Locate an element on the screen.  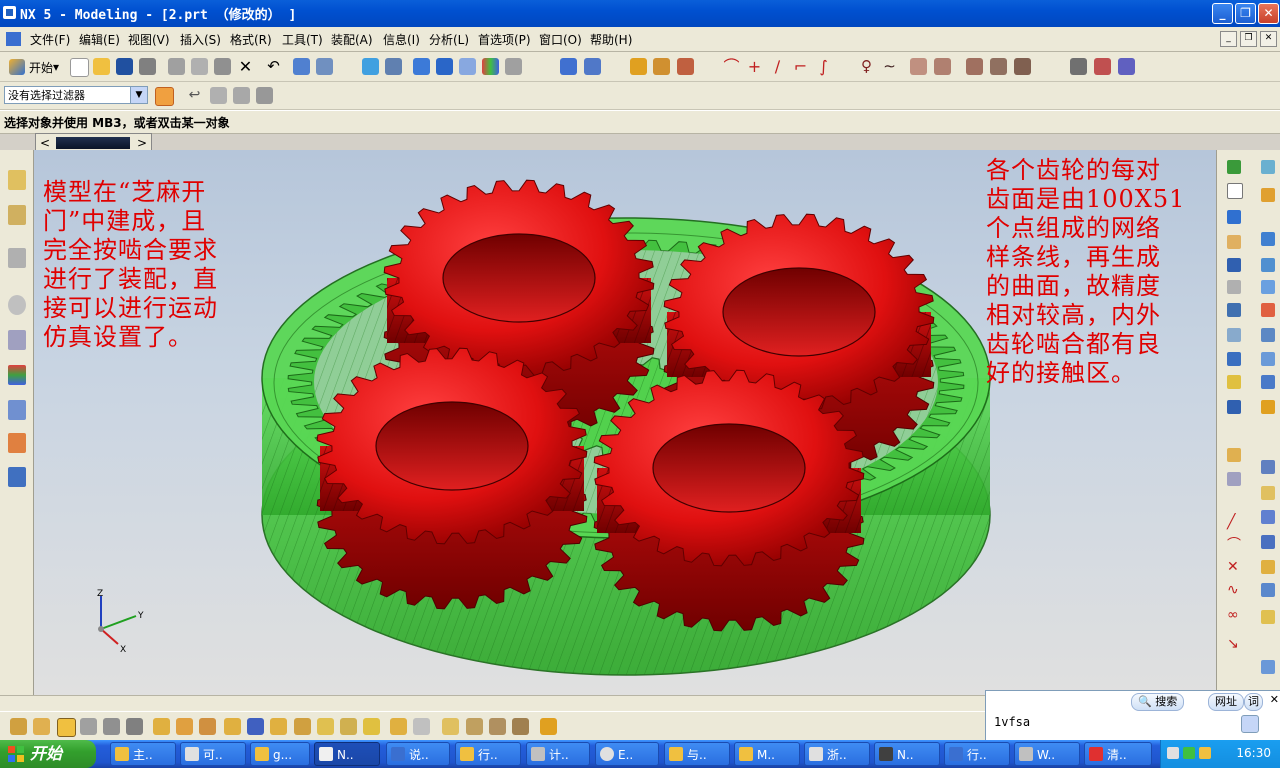
scale-body-icon is located at coordinates (1268, 493).